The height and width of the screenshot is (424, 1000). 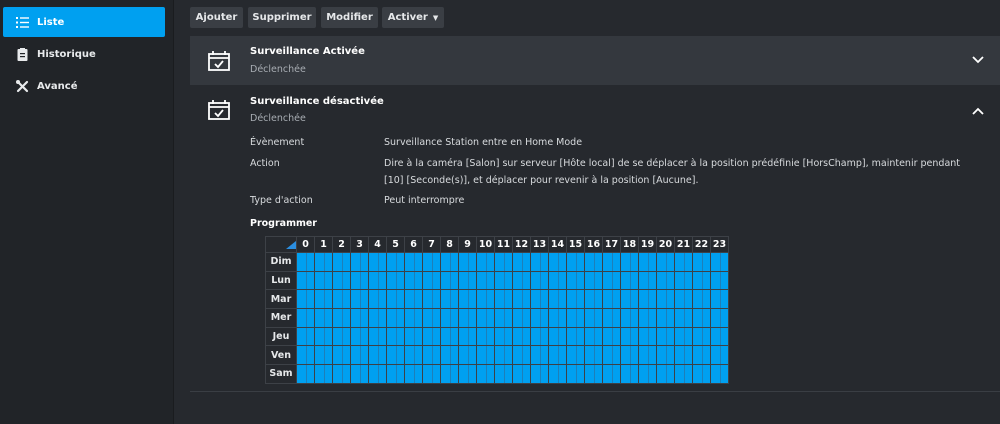 I want to click on day-header: Dim, so click(x=281, y=262).